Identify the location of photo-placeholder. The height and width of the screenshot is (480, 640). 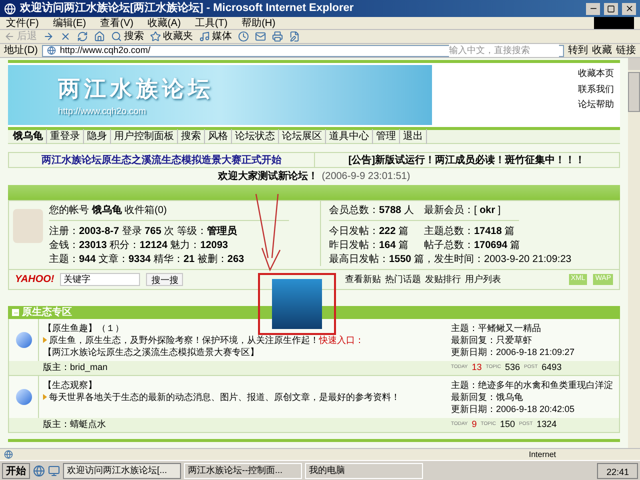
(297, 304).